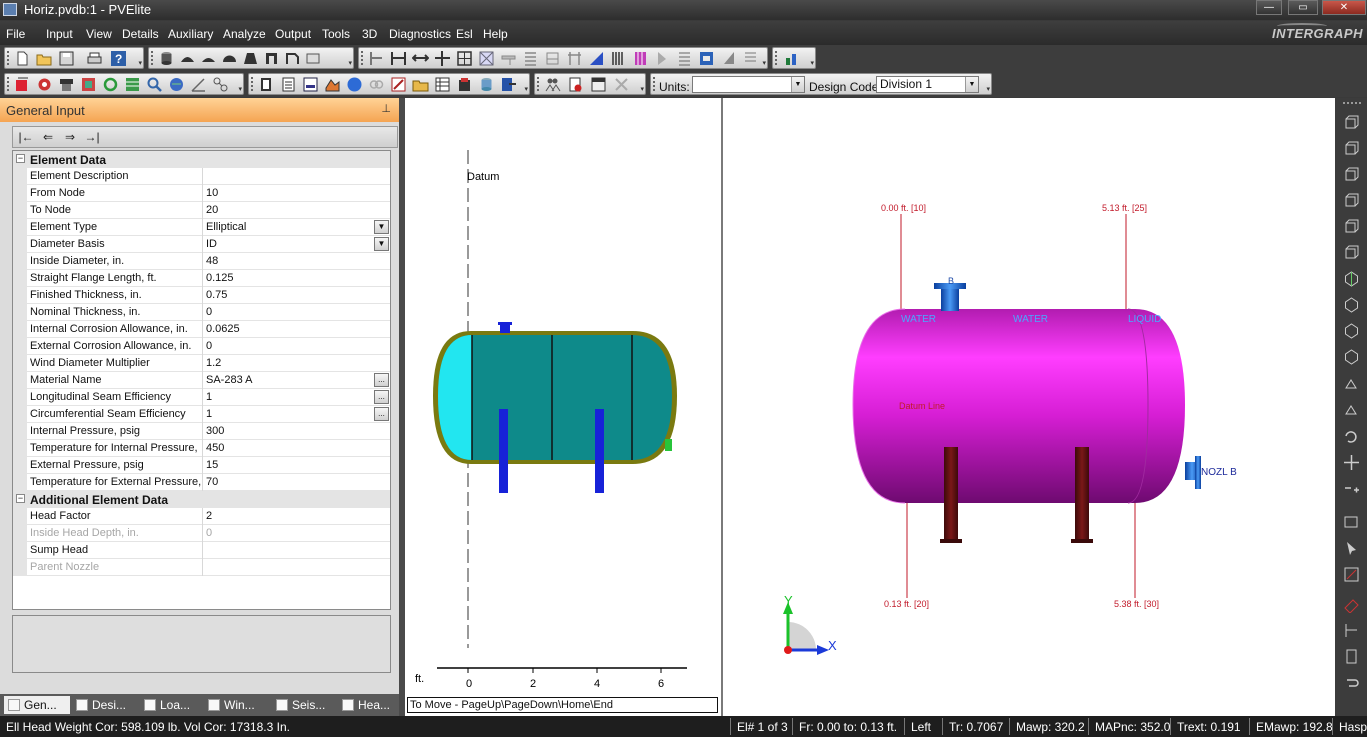  Describe the element at coordinates (618, 58) in the screenshot. I see `tube-bundle-icon` at that location.